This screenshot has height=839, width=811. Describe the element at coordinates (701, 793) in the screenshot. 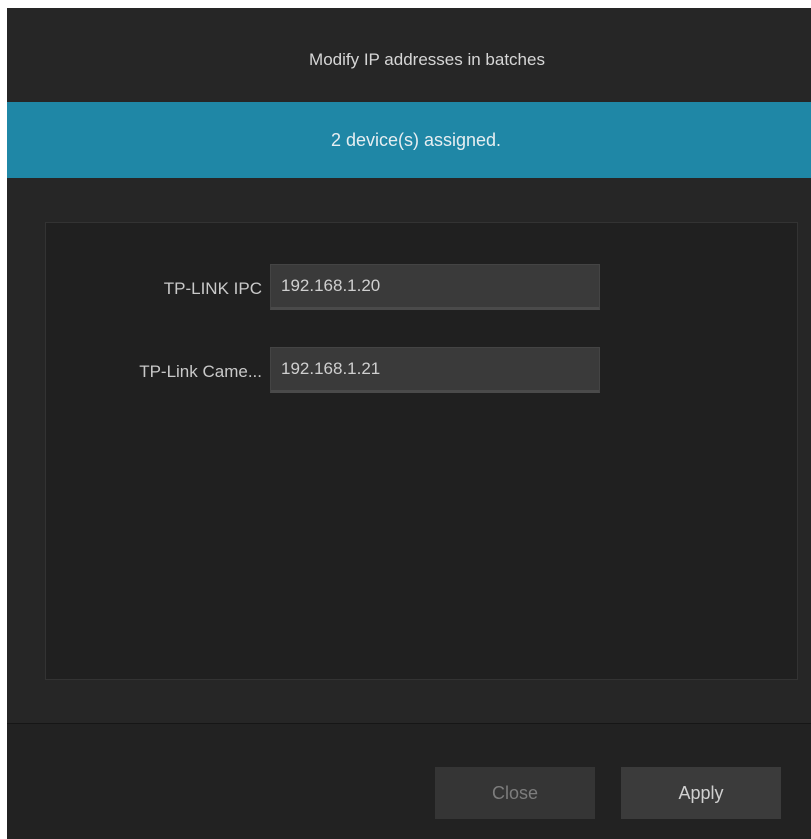

I see `apply-button: Apply` at that location.